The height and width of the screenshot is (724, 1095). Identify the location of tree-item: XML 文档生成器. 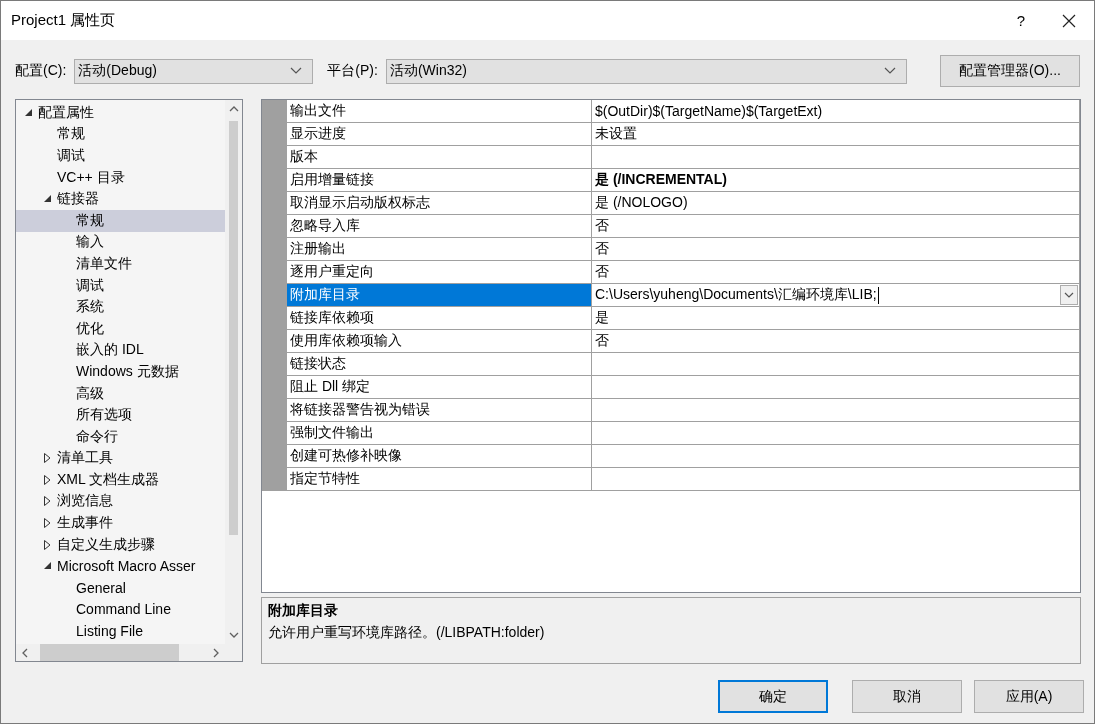
(120, 480).